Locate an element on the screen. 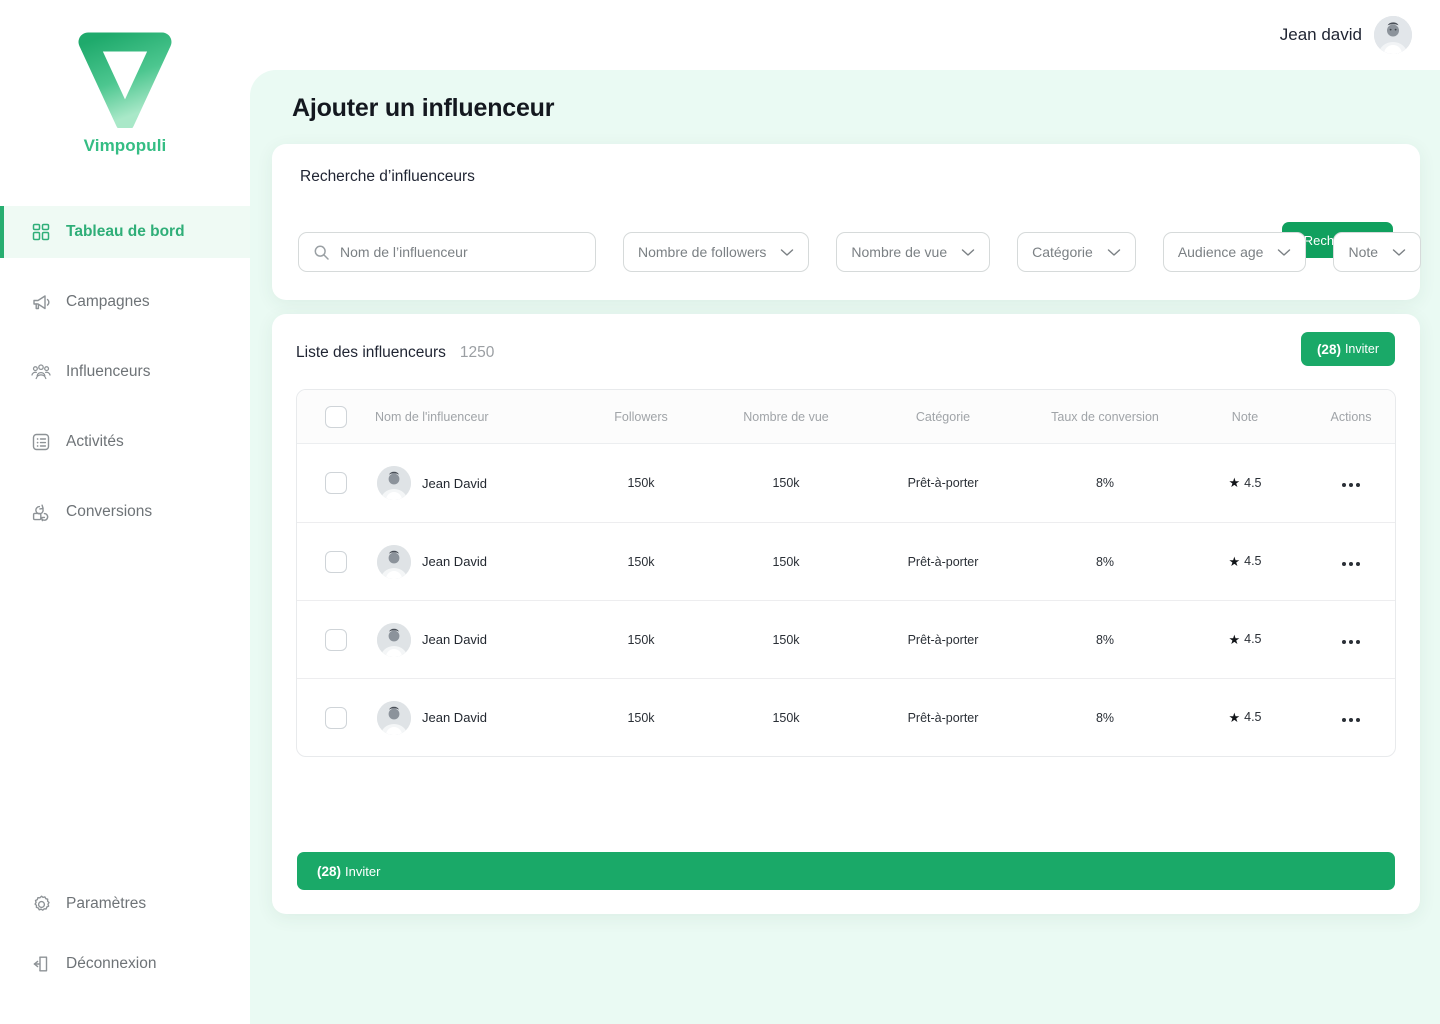  filter-views: Nombre de vue is located at coordinates (913, 252).